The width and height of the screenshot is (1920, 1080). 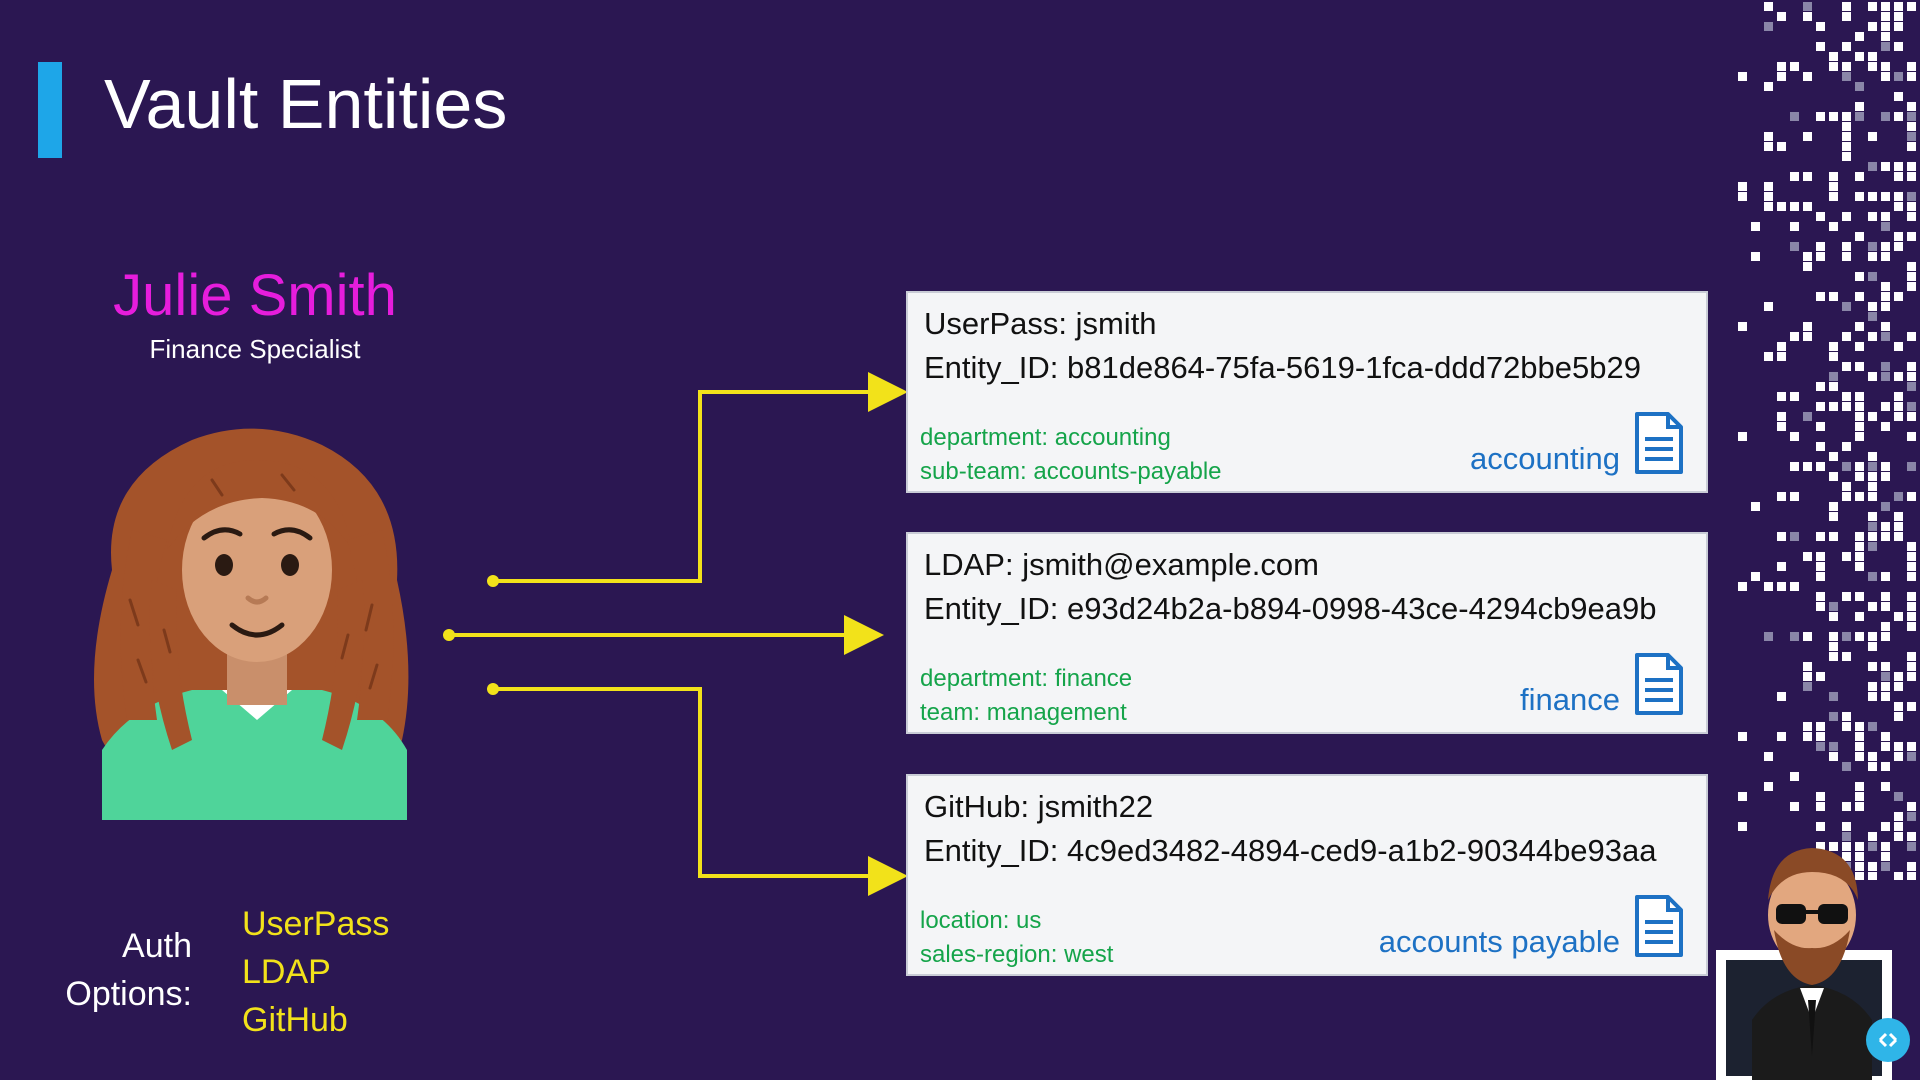 What do you see at coordinates (493, 581) in the screenshot?
I see `connector-dot-userpass` at bounding box center [493, 581].